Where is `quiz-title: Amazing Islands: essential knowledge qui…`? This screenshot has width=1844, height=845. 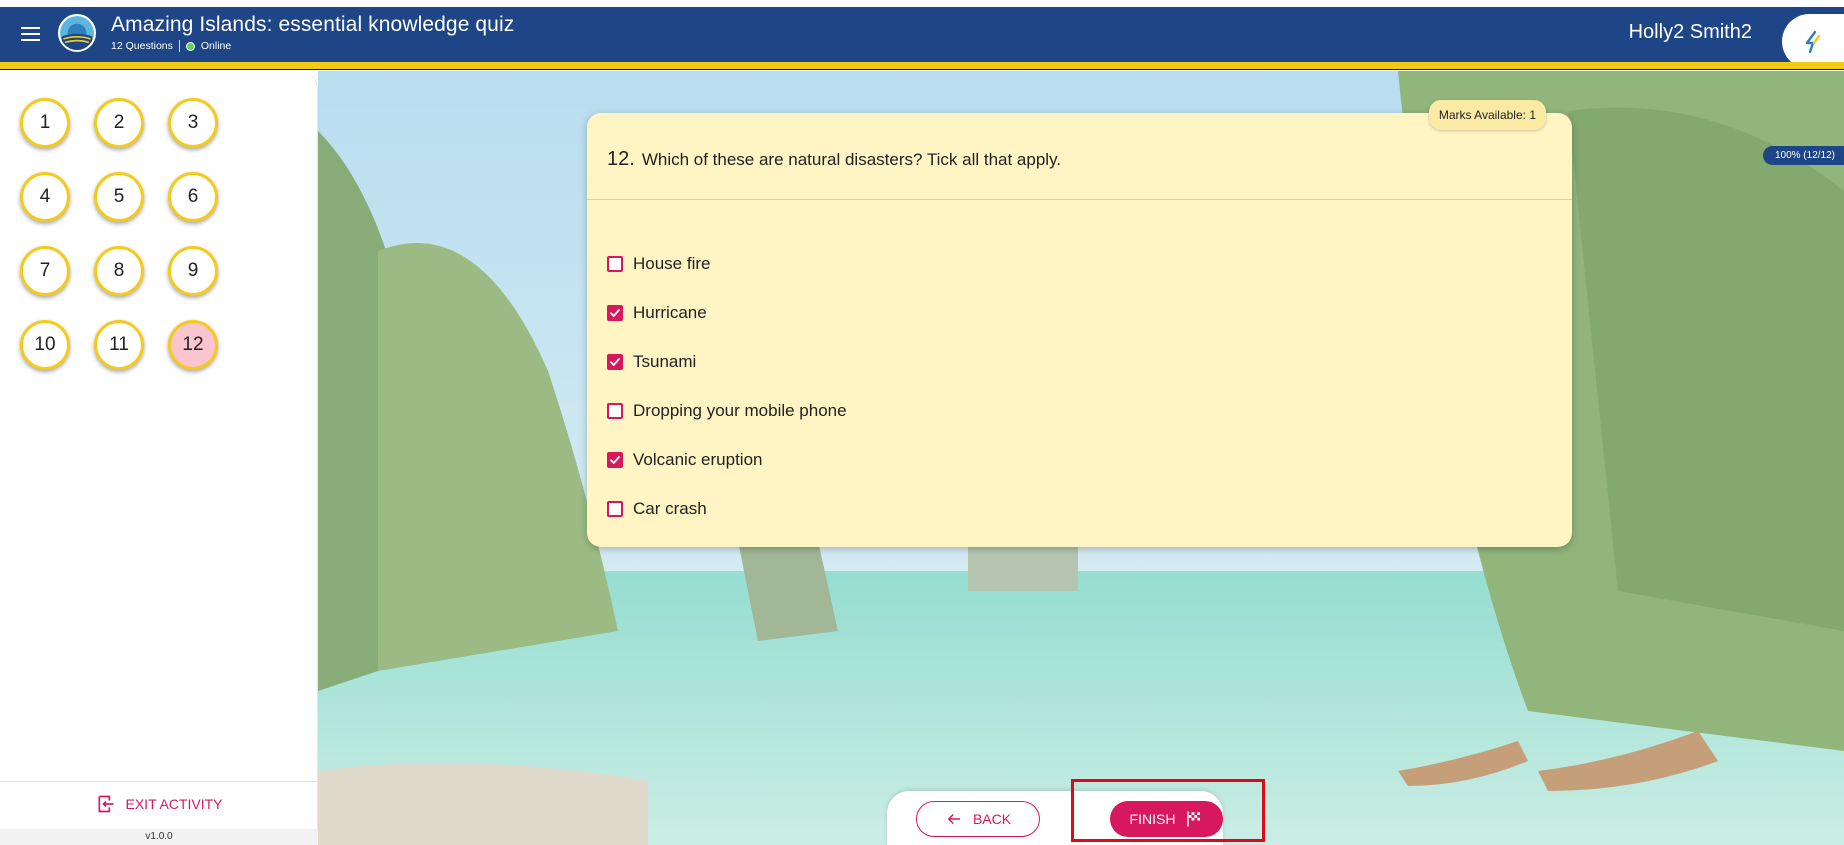
quiz-title: Amazing Islands: essential knowledge qui… is located at coordinates (313, 24).